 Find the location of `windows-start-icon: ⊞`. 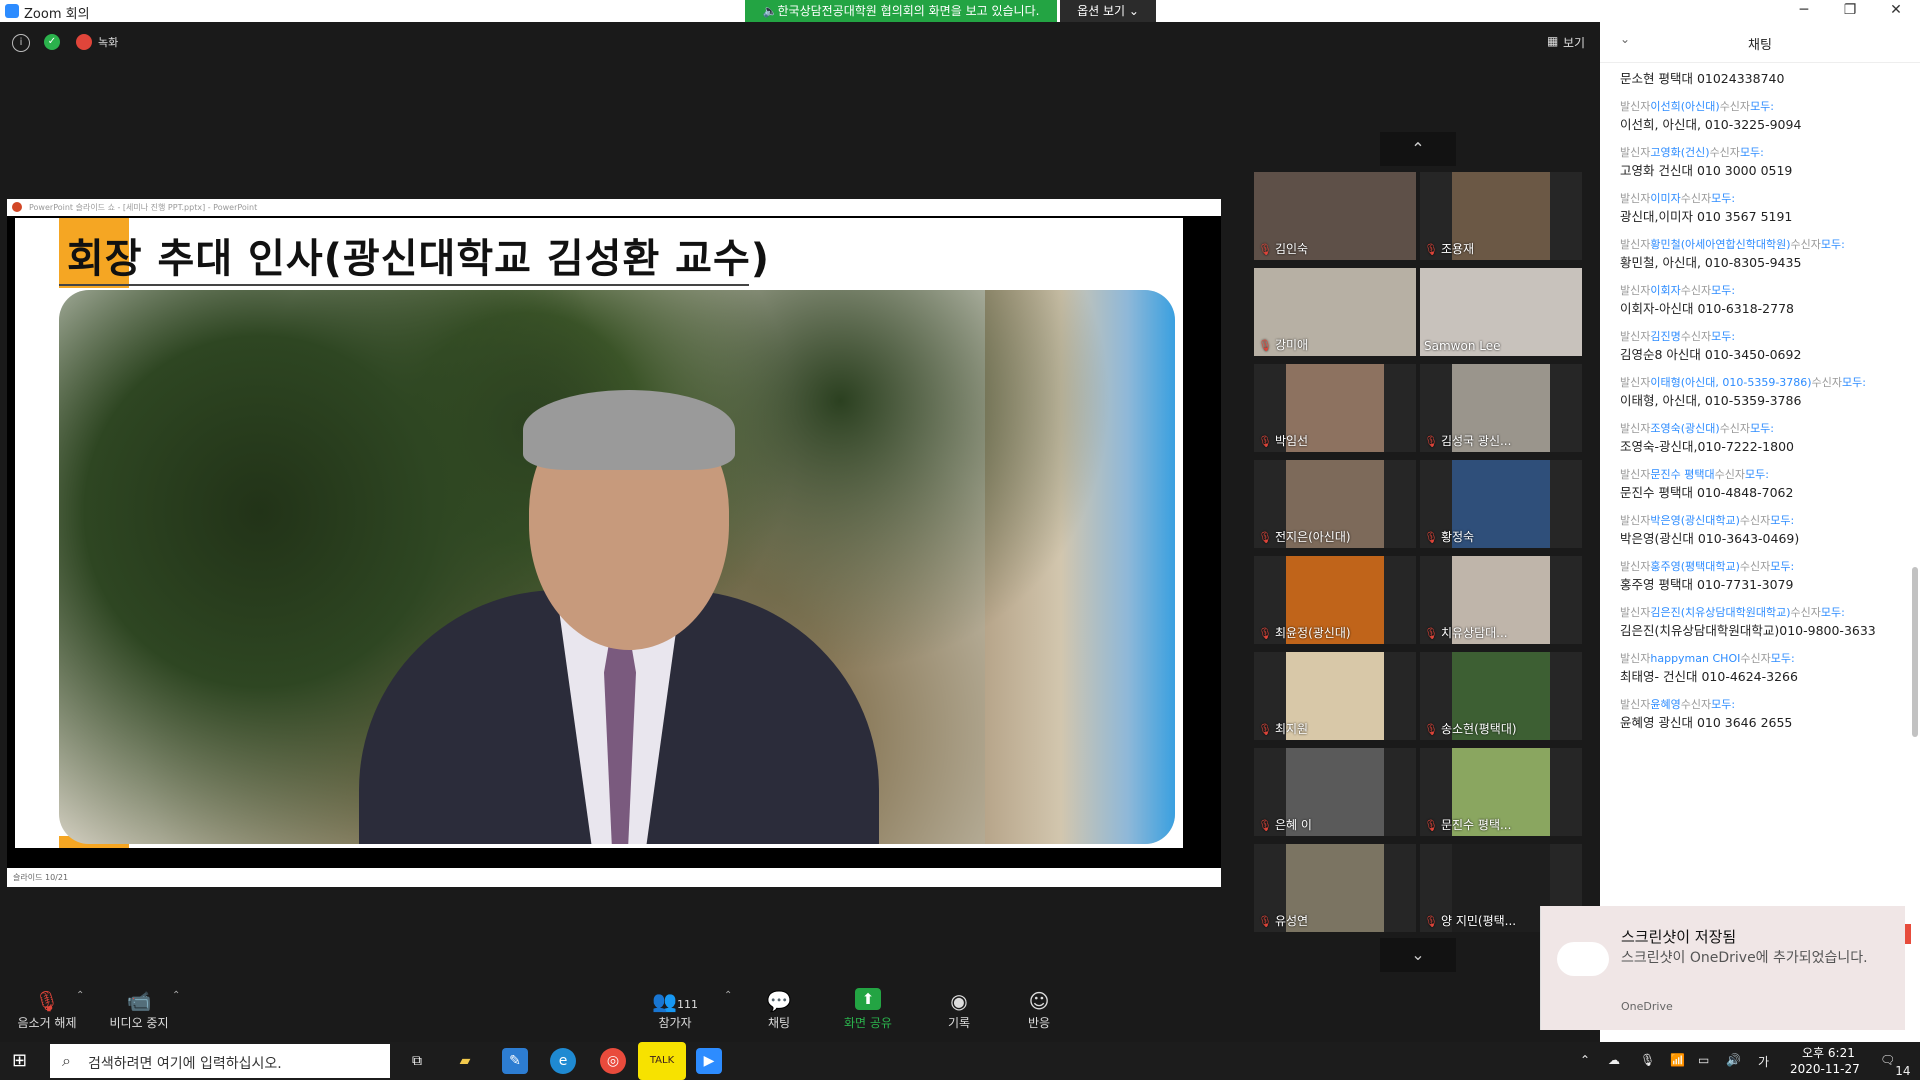

windows-start-icon: ⊞ is located at coordinates (23, 1061).